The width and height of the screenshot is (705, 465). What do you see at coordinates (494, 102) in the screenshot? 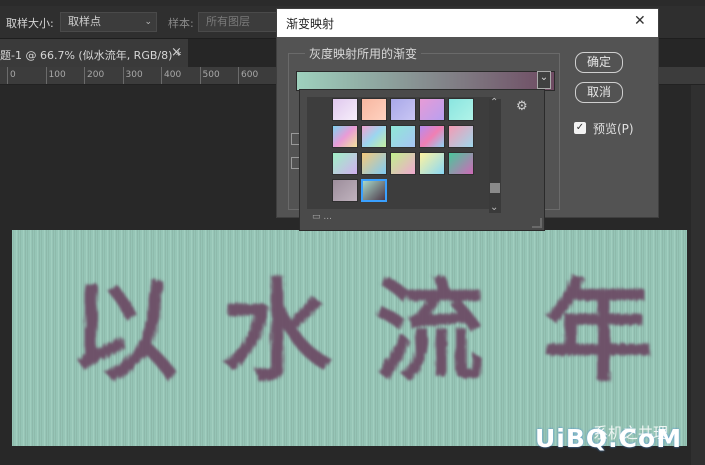
I see `scroll-up-icon: ⌃` at bounding box center [494, 102].